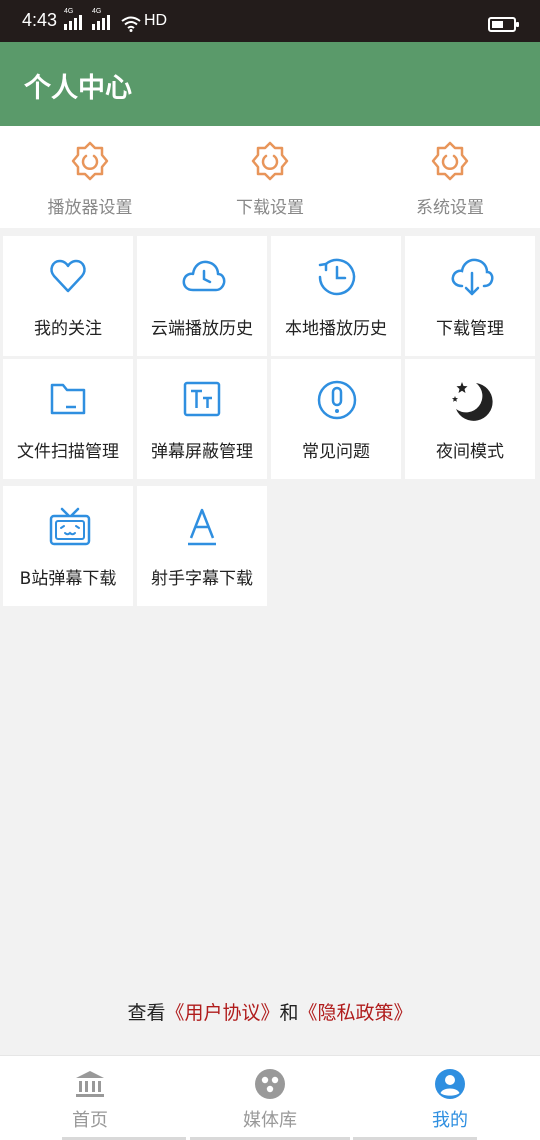 The image size is (540, 1140). What do you see at coordinates (337, 400) in the screenshot?
I see `exclamation-icon` at bounding box center [337, 400].